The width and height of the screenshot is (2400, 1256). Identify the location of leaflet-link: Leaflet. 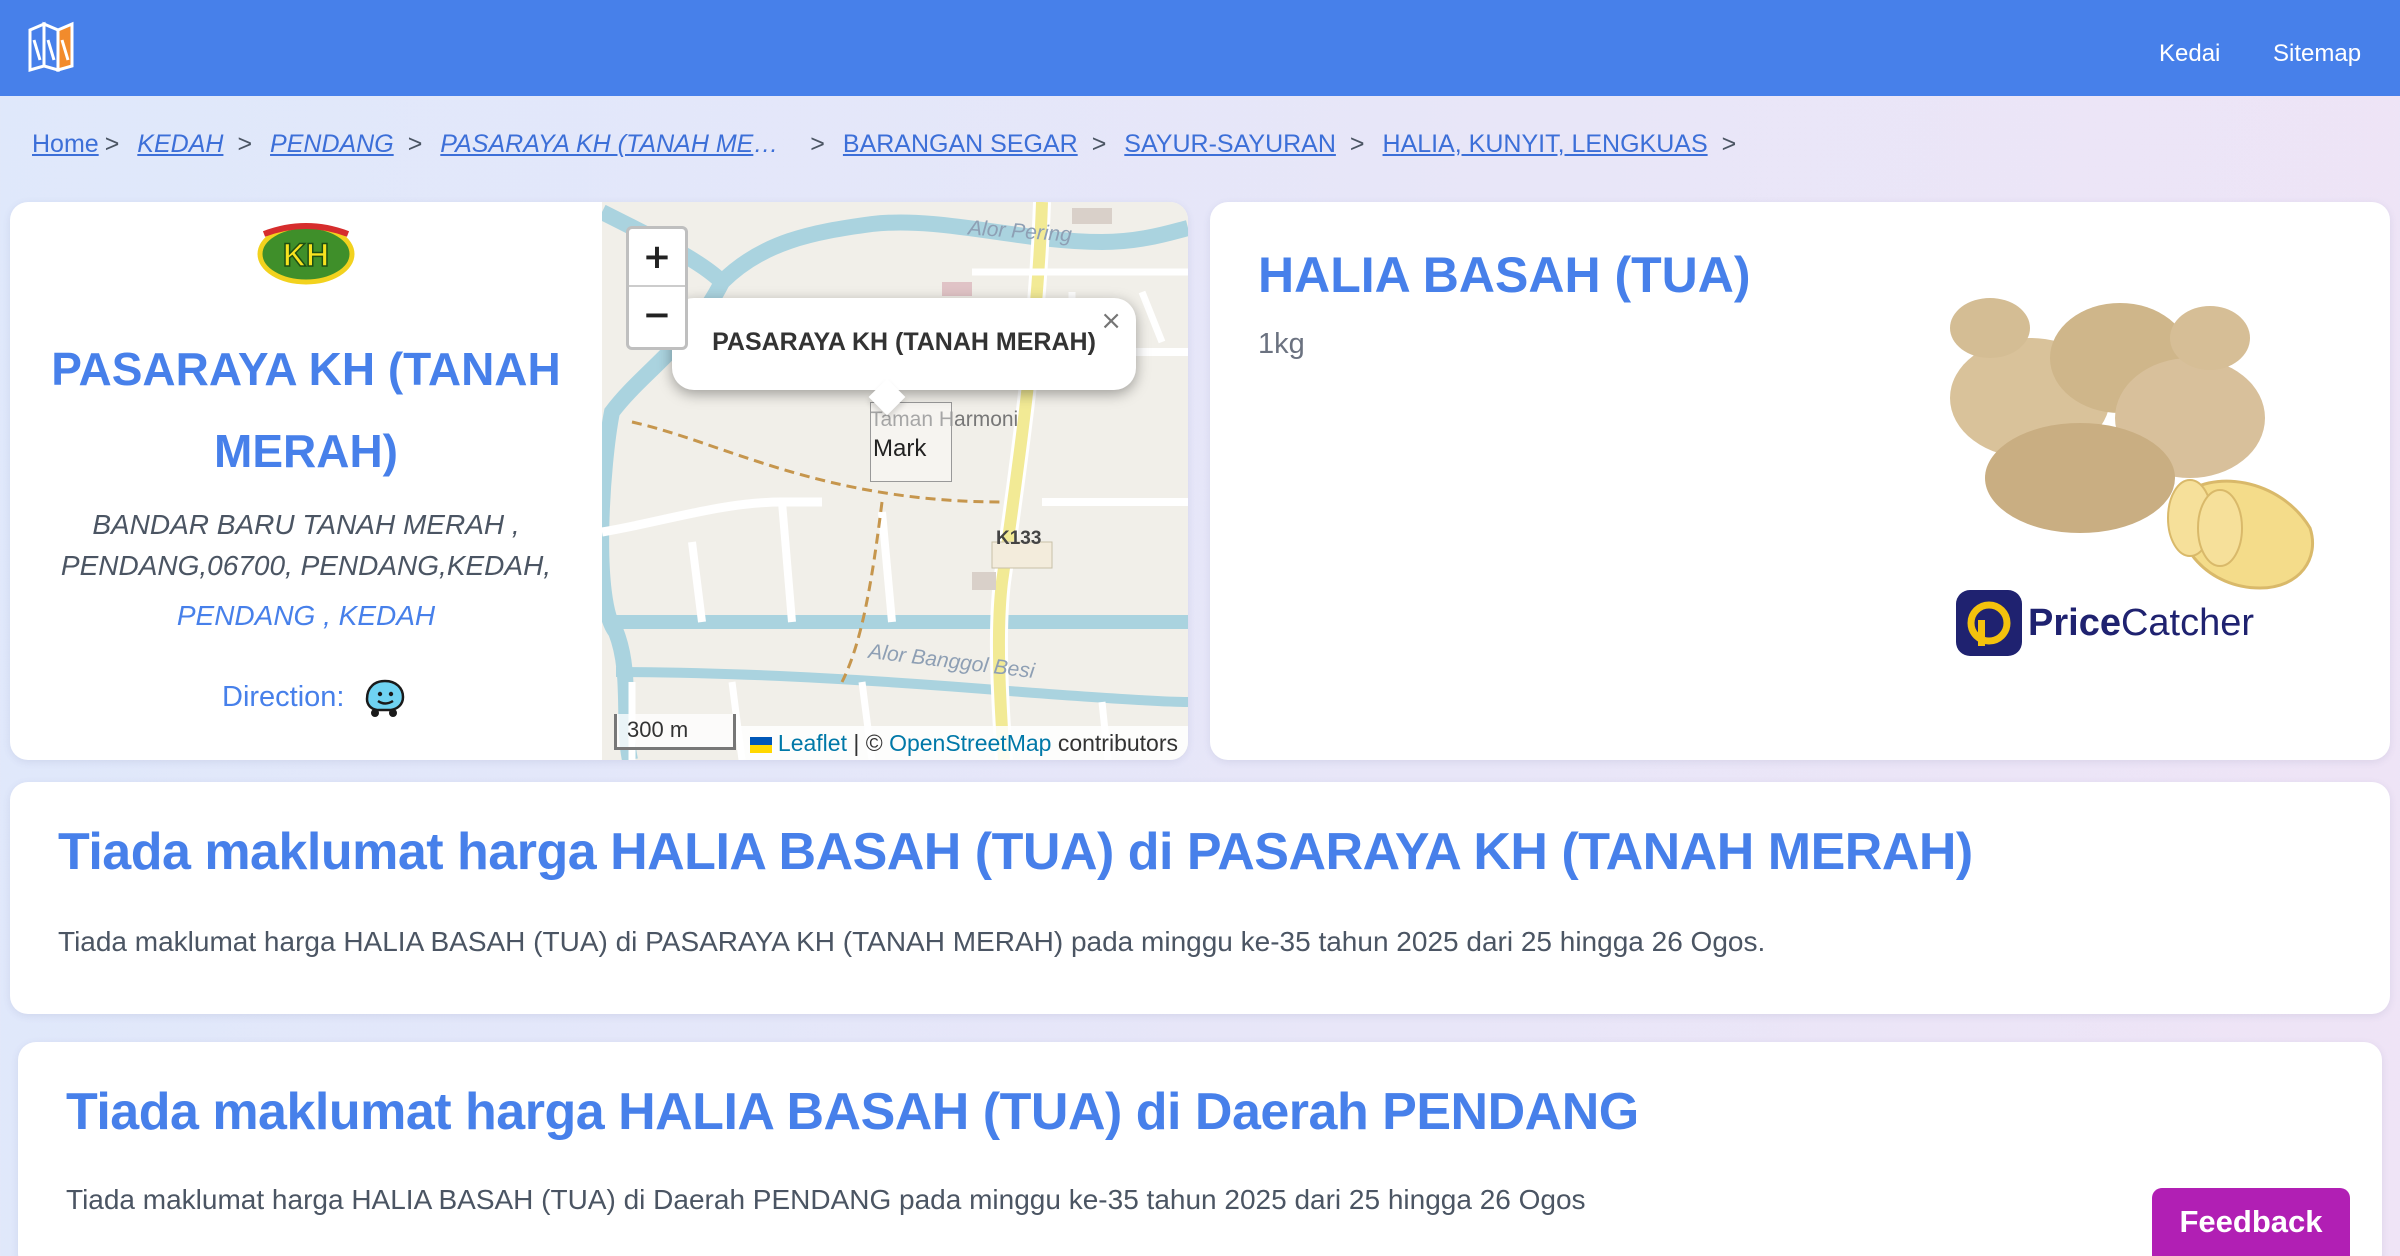
(812, 743).